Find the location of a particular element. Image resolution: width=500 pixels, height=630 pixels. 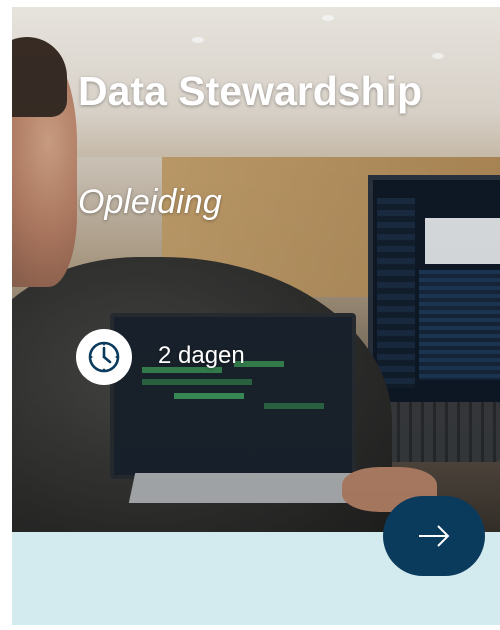

open-course-button is located at coordinates (434, 536).